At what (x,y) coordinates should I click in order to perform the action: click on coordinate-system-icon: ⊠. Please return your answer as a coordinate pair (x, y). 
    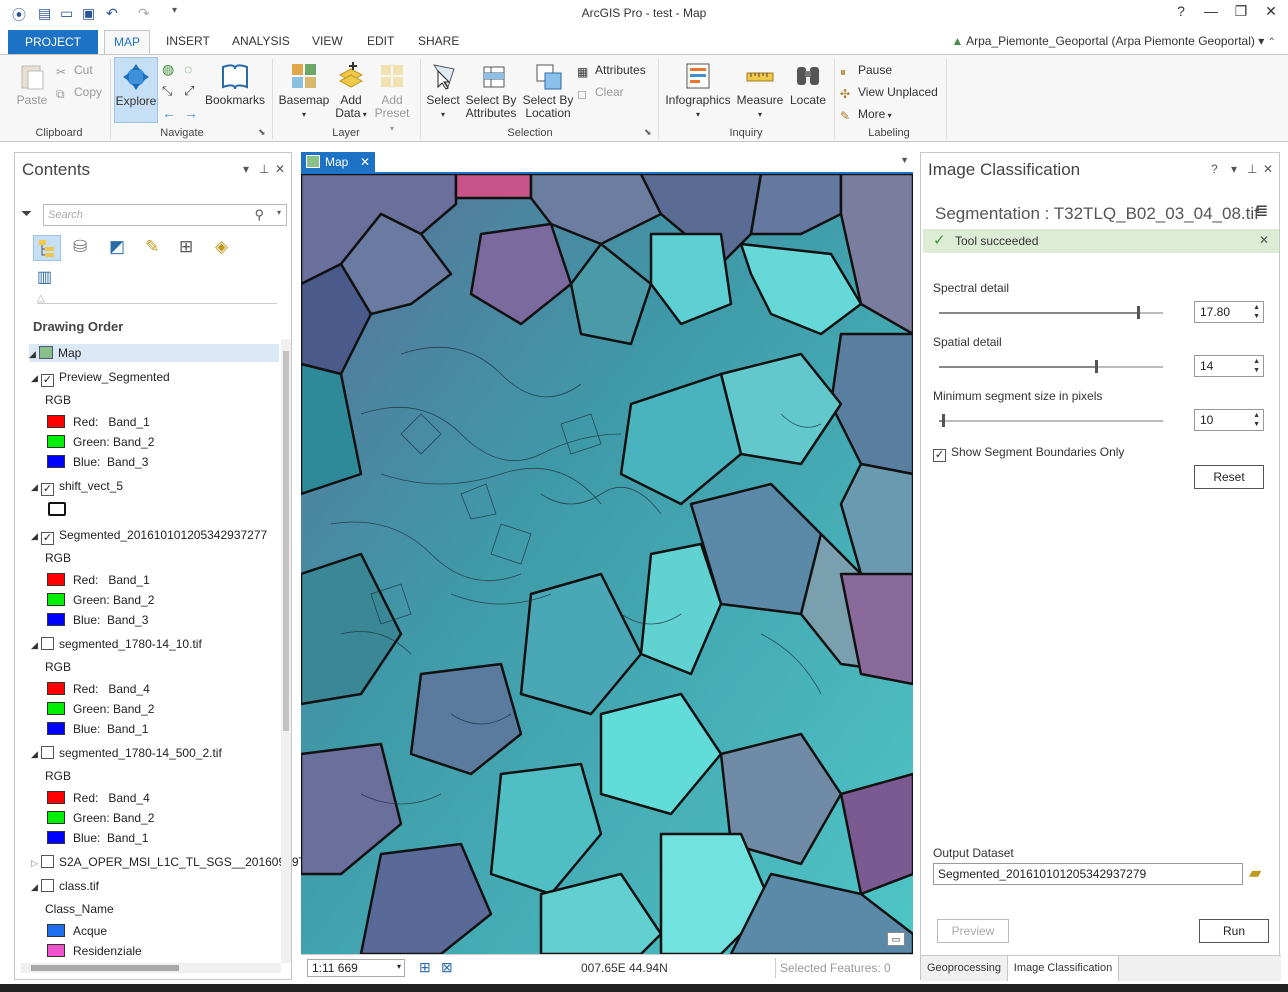
    Looking at the image, I should click on (447, 967).